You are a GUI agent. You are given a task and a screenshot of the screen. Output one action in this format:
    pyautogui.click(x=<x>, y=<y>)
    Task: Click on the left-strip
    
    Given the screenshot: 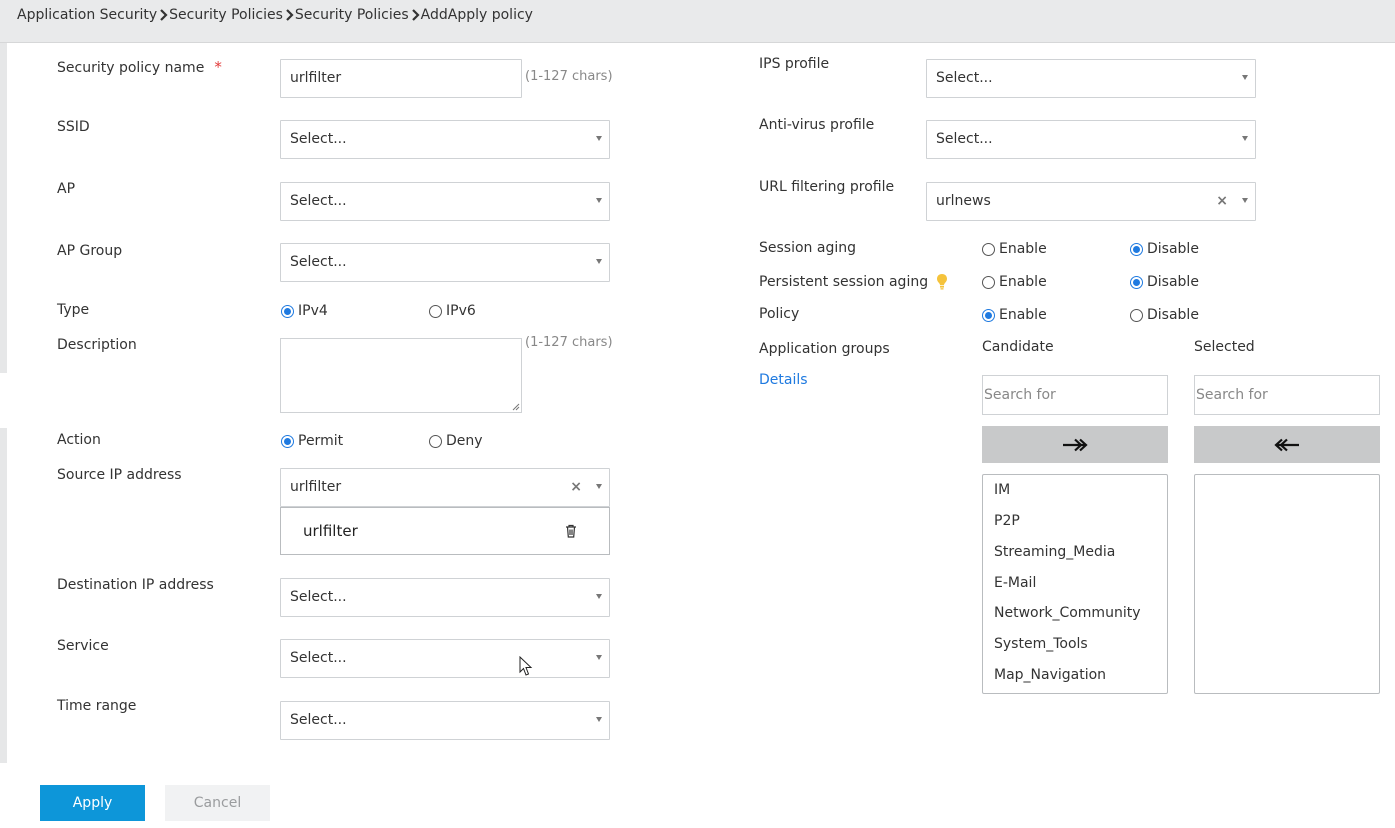 What is the action you would take?
    pyautogui.click(x=3, y=208)
    